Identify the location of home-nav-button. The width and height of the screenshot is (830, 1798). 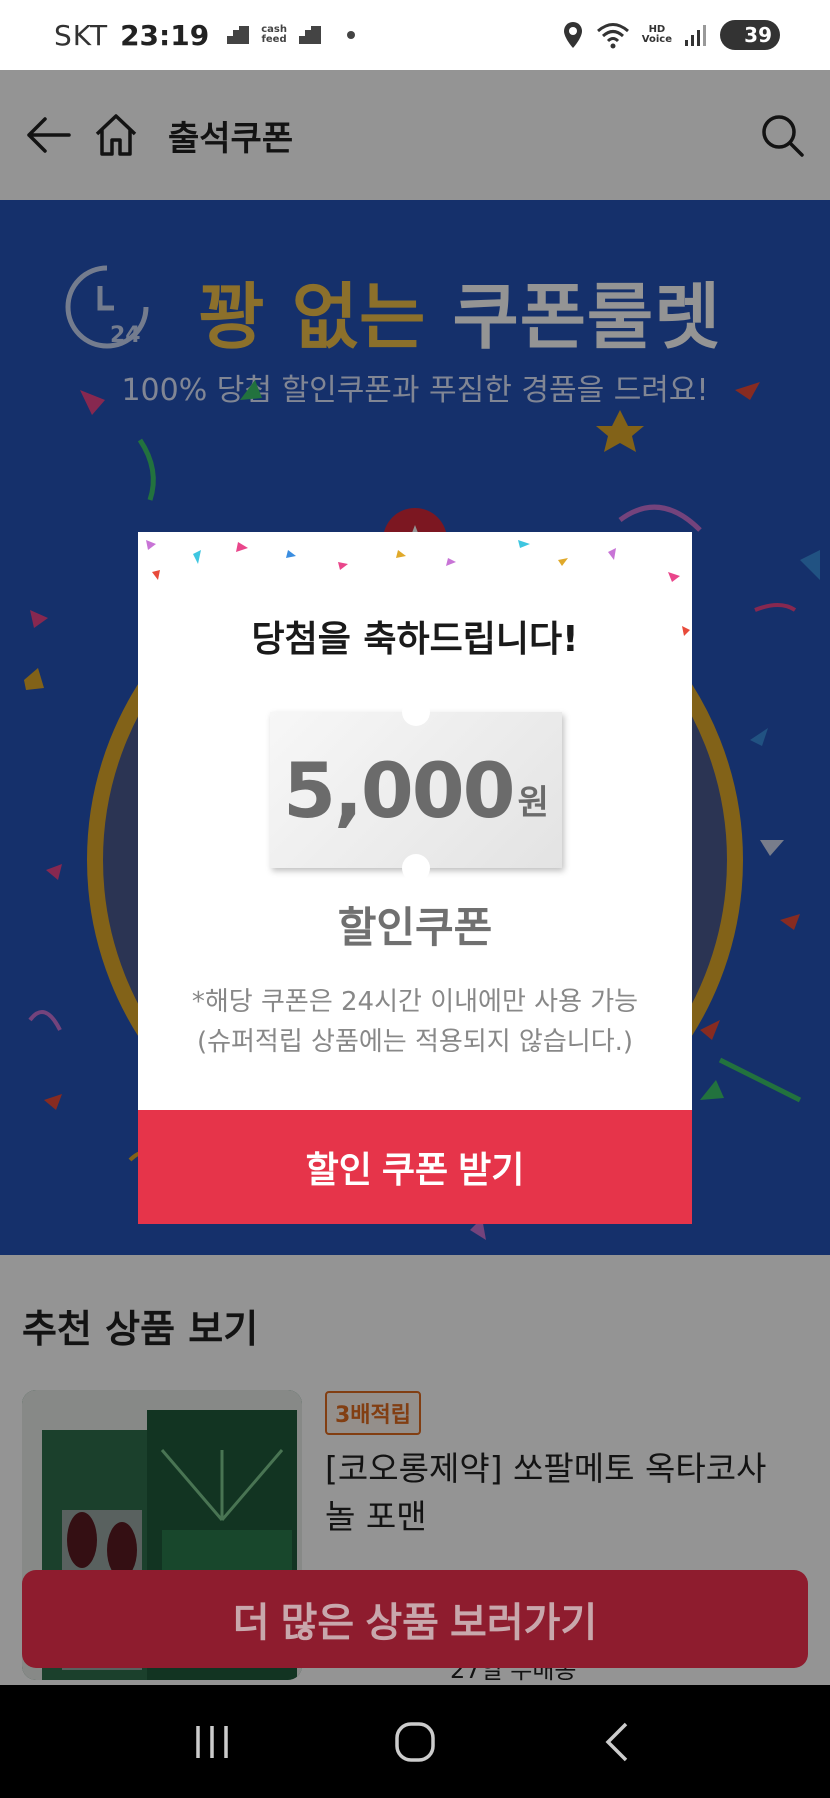
(415, 1742).